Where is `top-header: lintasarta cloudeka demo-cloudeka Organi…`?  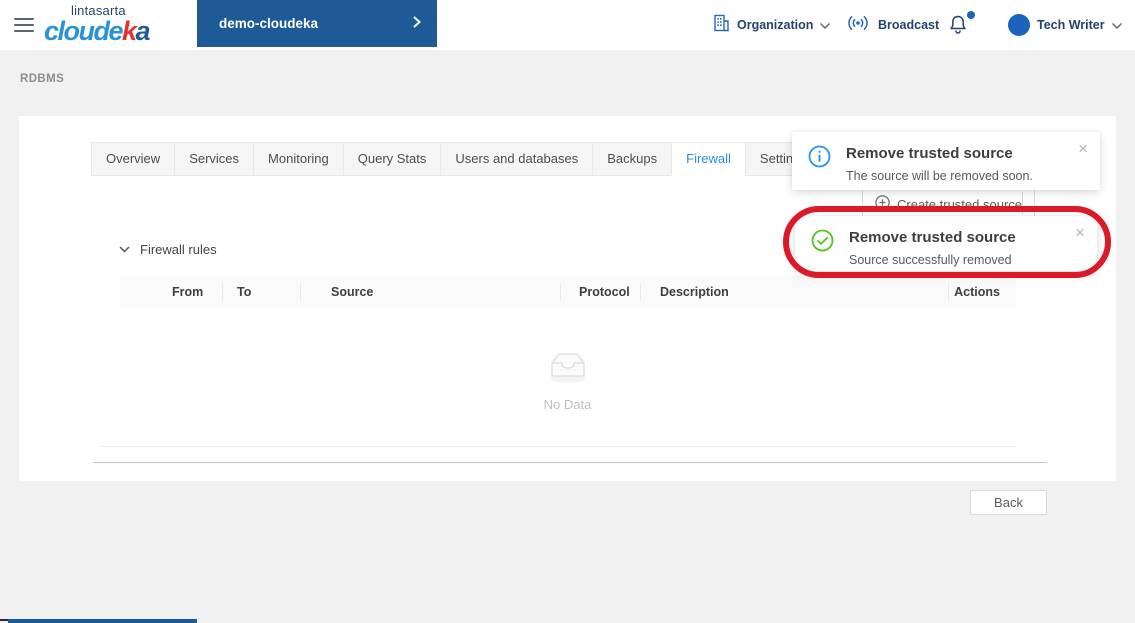
top-header: lintasarta cloudeka demo-cloudeka Organi… is located at coordinates (567, 25).